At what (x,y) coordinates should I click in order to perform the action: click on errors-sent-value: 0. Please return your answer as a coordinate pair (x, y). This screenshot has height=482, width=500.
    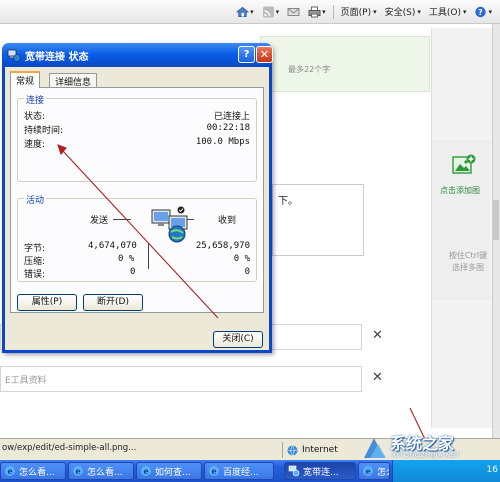
    Looking at the image, I should click on (133, 272).